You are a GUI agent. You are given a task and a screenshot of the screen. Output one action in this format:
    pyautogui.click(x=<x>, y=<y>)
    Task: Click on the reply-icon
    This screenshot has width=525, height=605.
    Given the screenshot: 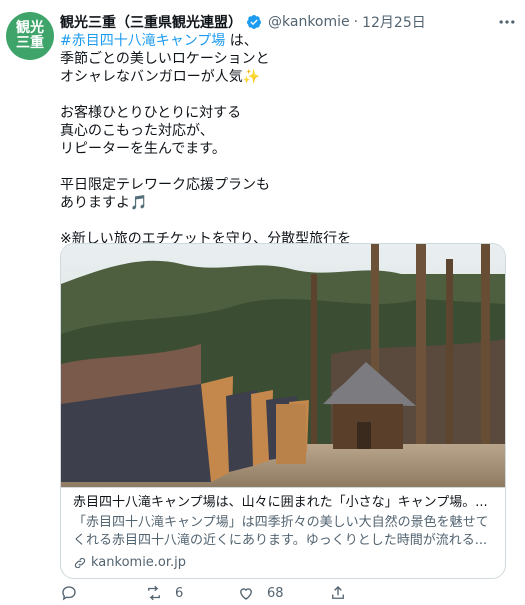 What is the action you would take?
    pyautogui.click(x=69, y=593)
    